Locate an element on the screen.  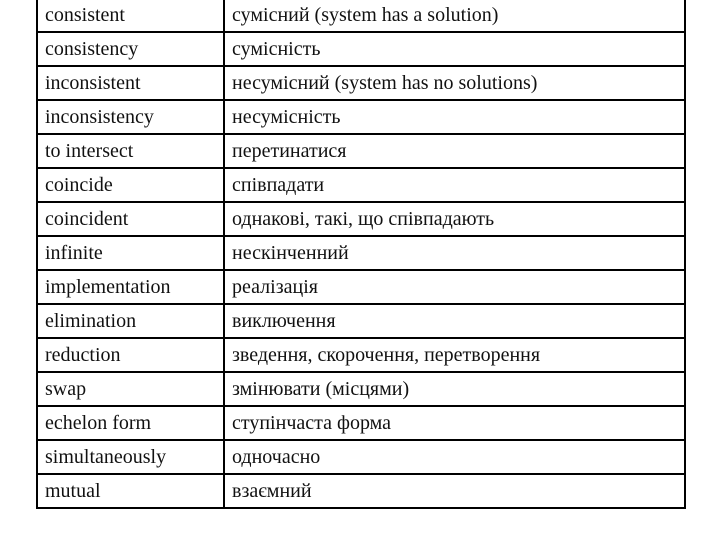
term-cell: elimination is located at coordinates (130, 321).